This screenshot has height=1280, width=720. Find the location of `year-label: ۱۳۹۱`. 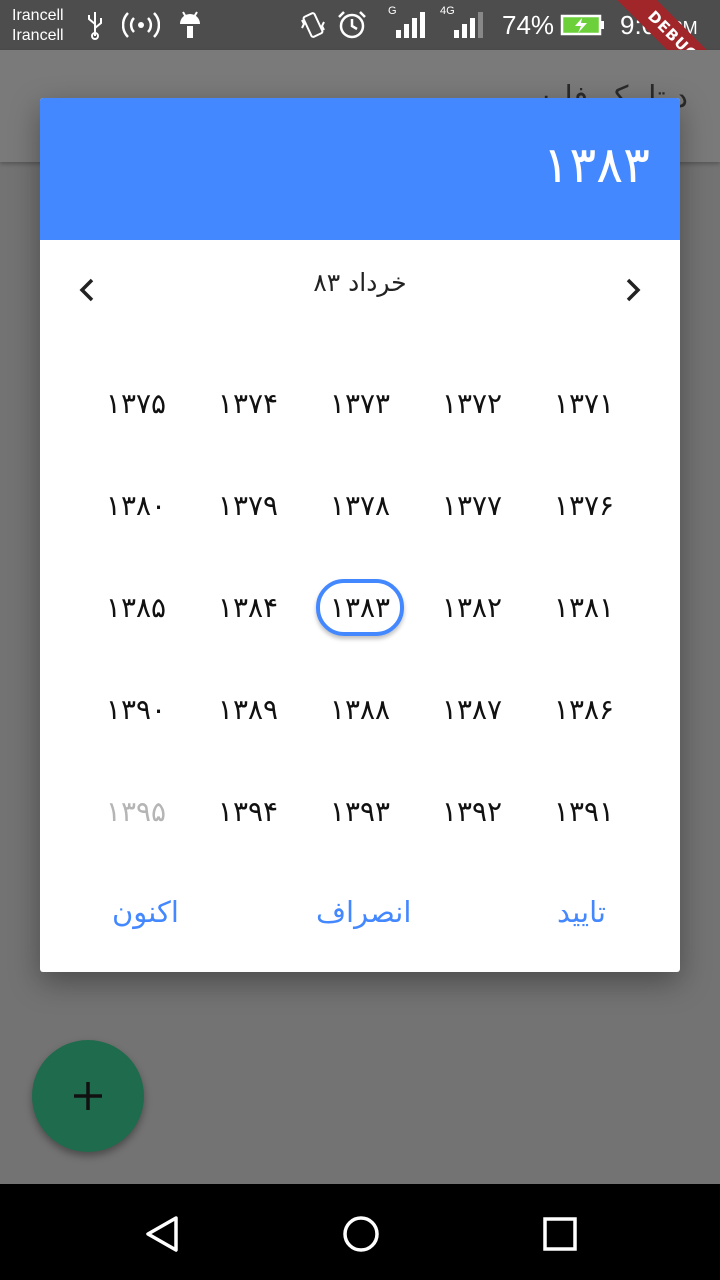

year-label: ۱۳۹۱ is located at coordinates (584, 811).